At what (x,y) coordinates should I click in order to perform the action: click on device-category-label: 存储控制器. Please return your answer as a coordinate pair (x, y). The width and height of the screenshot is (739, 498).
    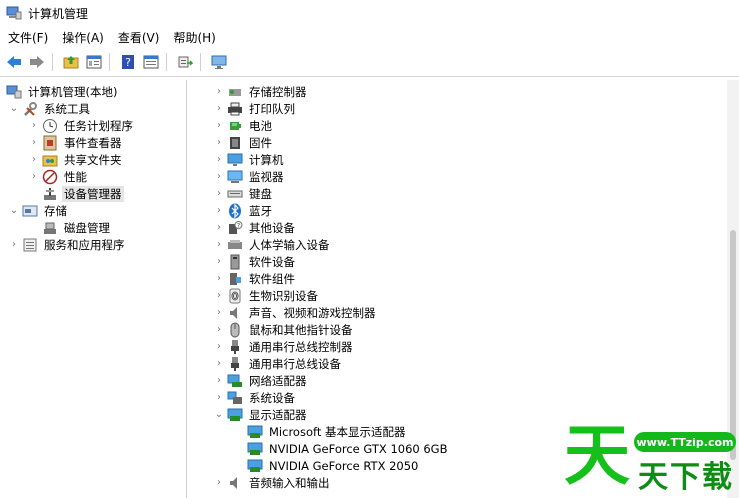
    Looking at the image, I should click on (278, 91).